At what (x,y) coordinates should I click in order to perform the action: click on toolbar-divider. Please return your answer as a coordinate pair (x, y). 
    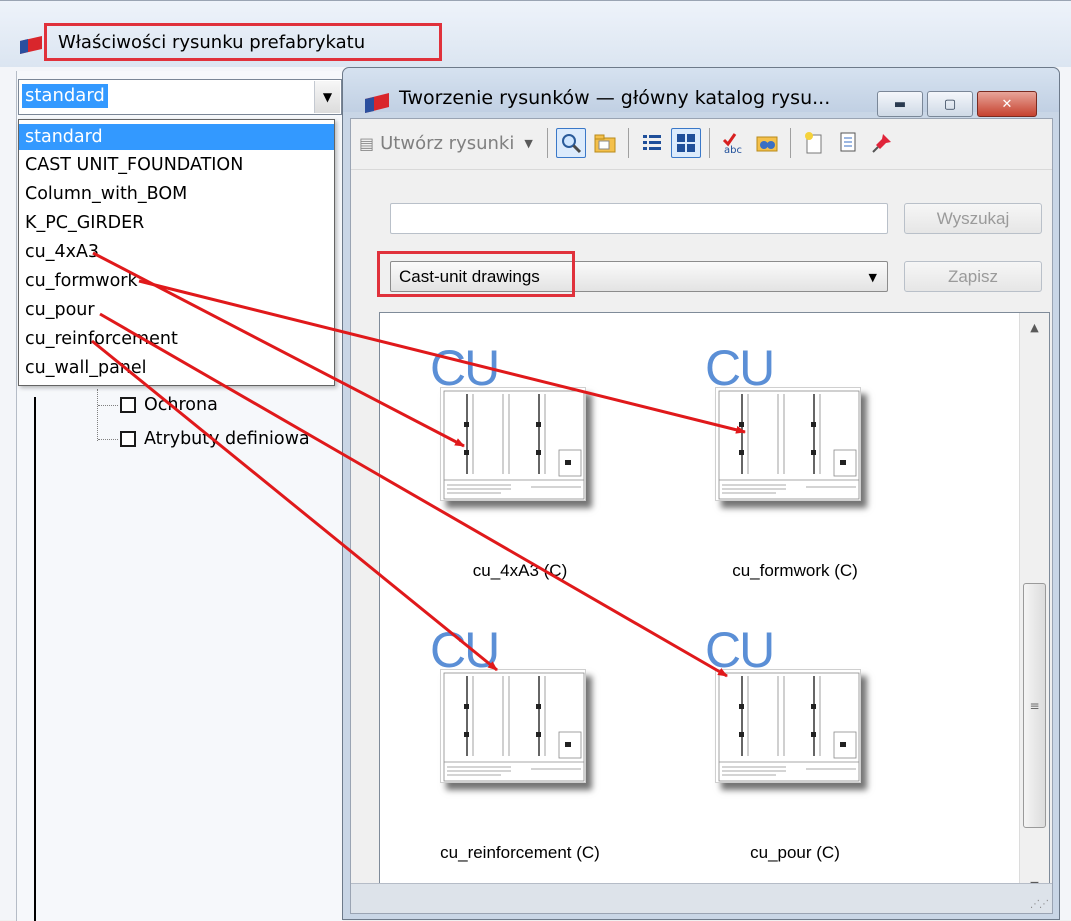
    Looking at the image, I should click on (701, 169).